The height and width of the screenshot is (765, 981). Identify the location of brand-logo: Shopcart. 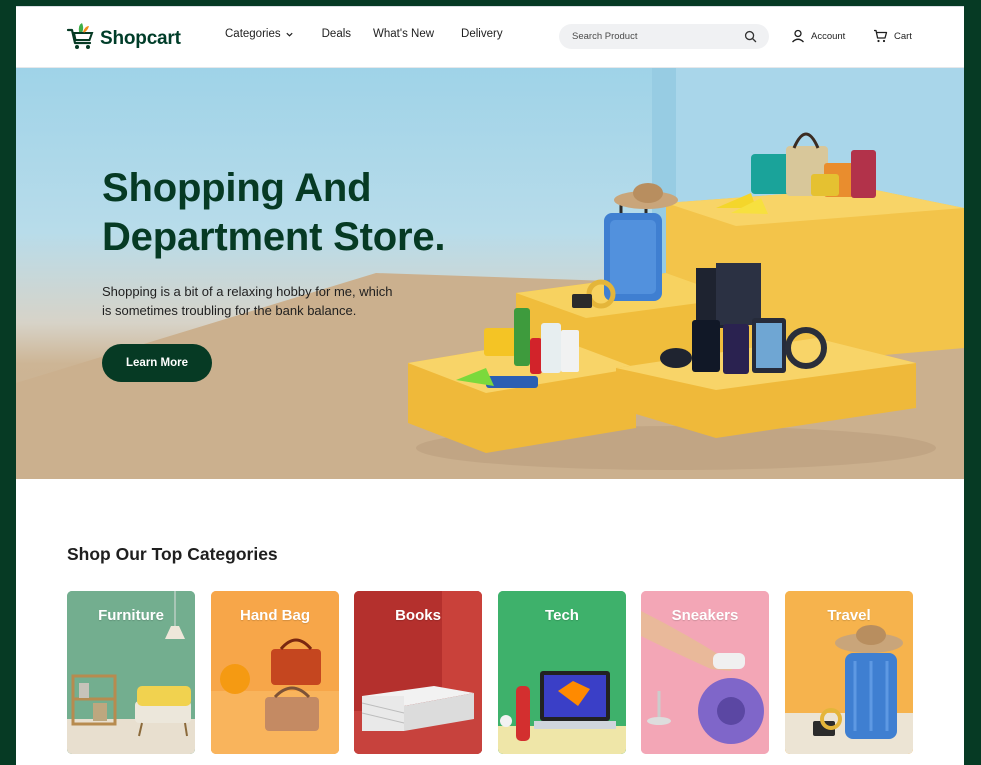
(123, 38).